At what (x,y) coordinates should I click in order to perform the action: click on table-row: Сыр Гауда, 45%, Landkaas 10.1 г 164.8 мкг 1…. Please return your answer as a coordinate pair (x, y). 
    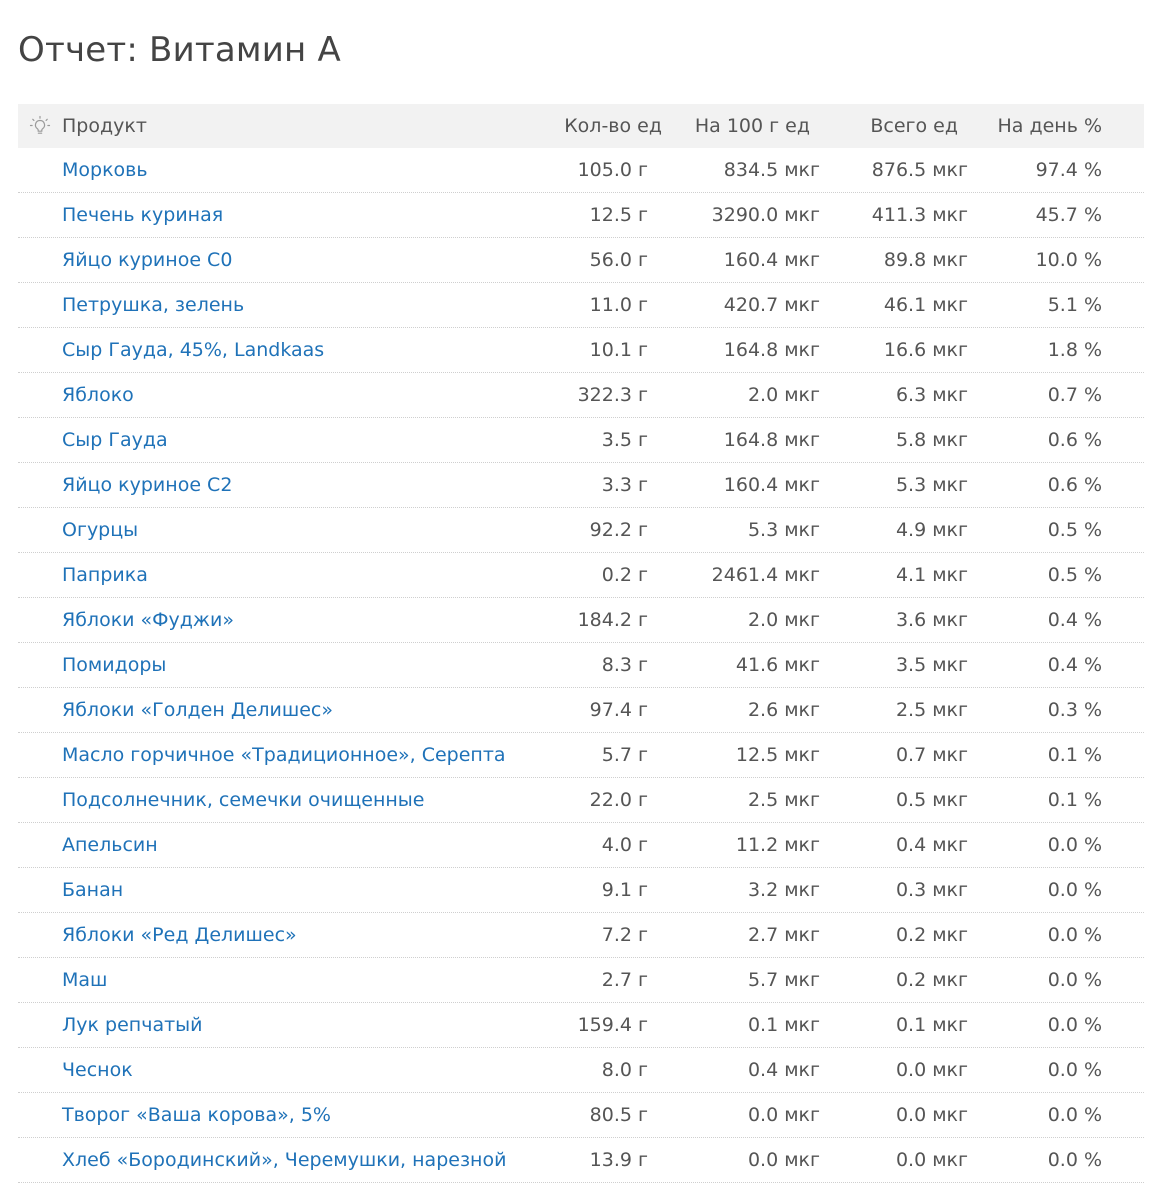
    Looking at the image, I should click on (581, 350).